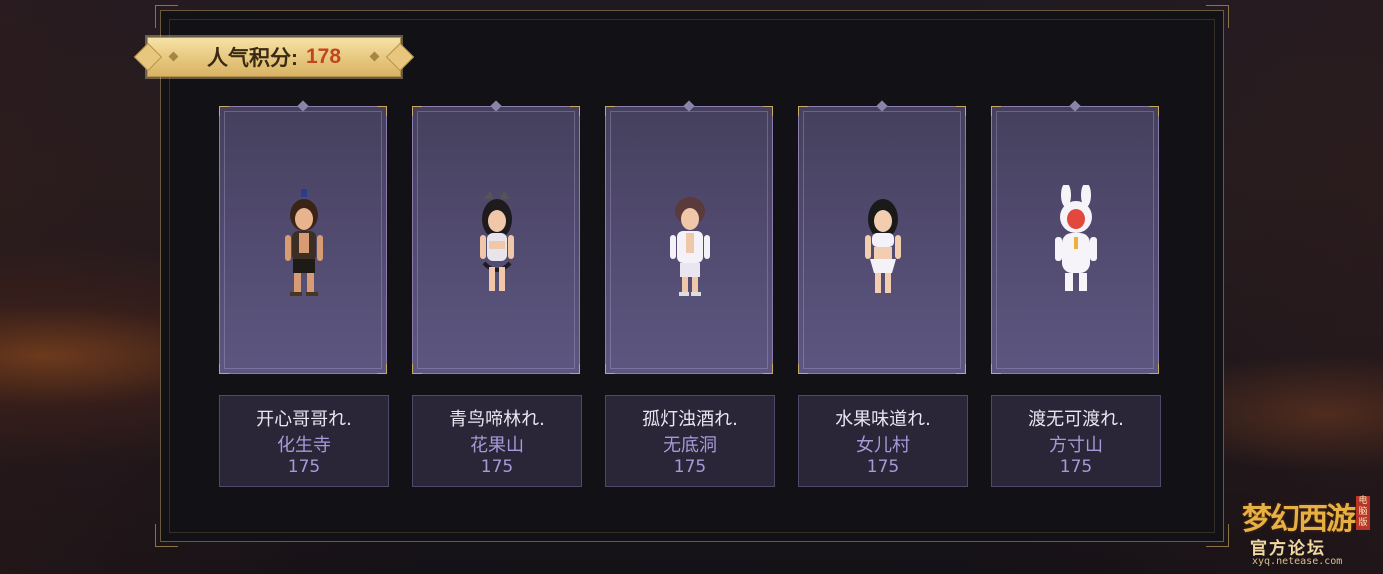 This screenshot has height=574, width=1383. I want to click on player-info-plate: 水果味道れ. 女儿村 175, so click(883, 441).